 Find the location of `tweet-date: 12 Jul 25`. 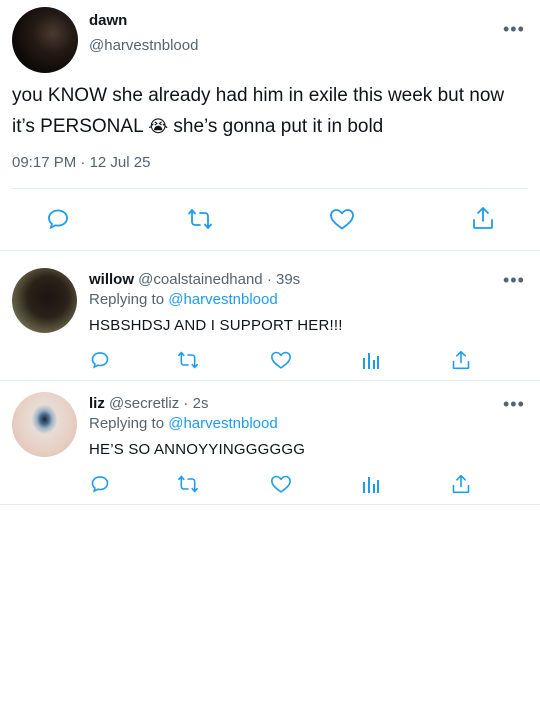

tweet-date: 12 Jul 25 is located at coordinates (120, 162).